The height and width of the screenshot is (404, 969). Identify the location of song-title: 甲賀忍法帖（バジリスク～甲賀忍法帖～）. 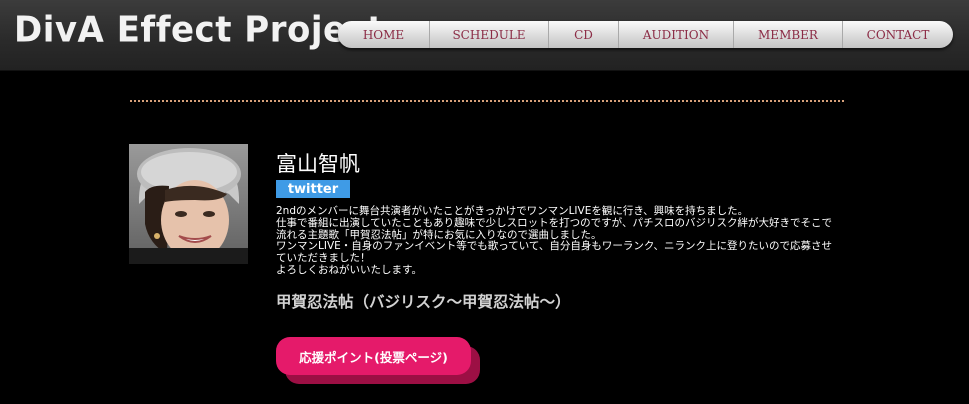
(423, 302).